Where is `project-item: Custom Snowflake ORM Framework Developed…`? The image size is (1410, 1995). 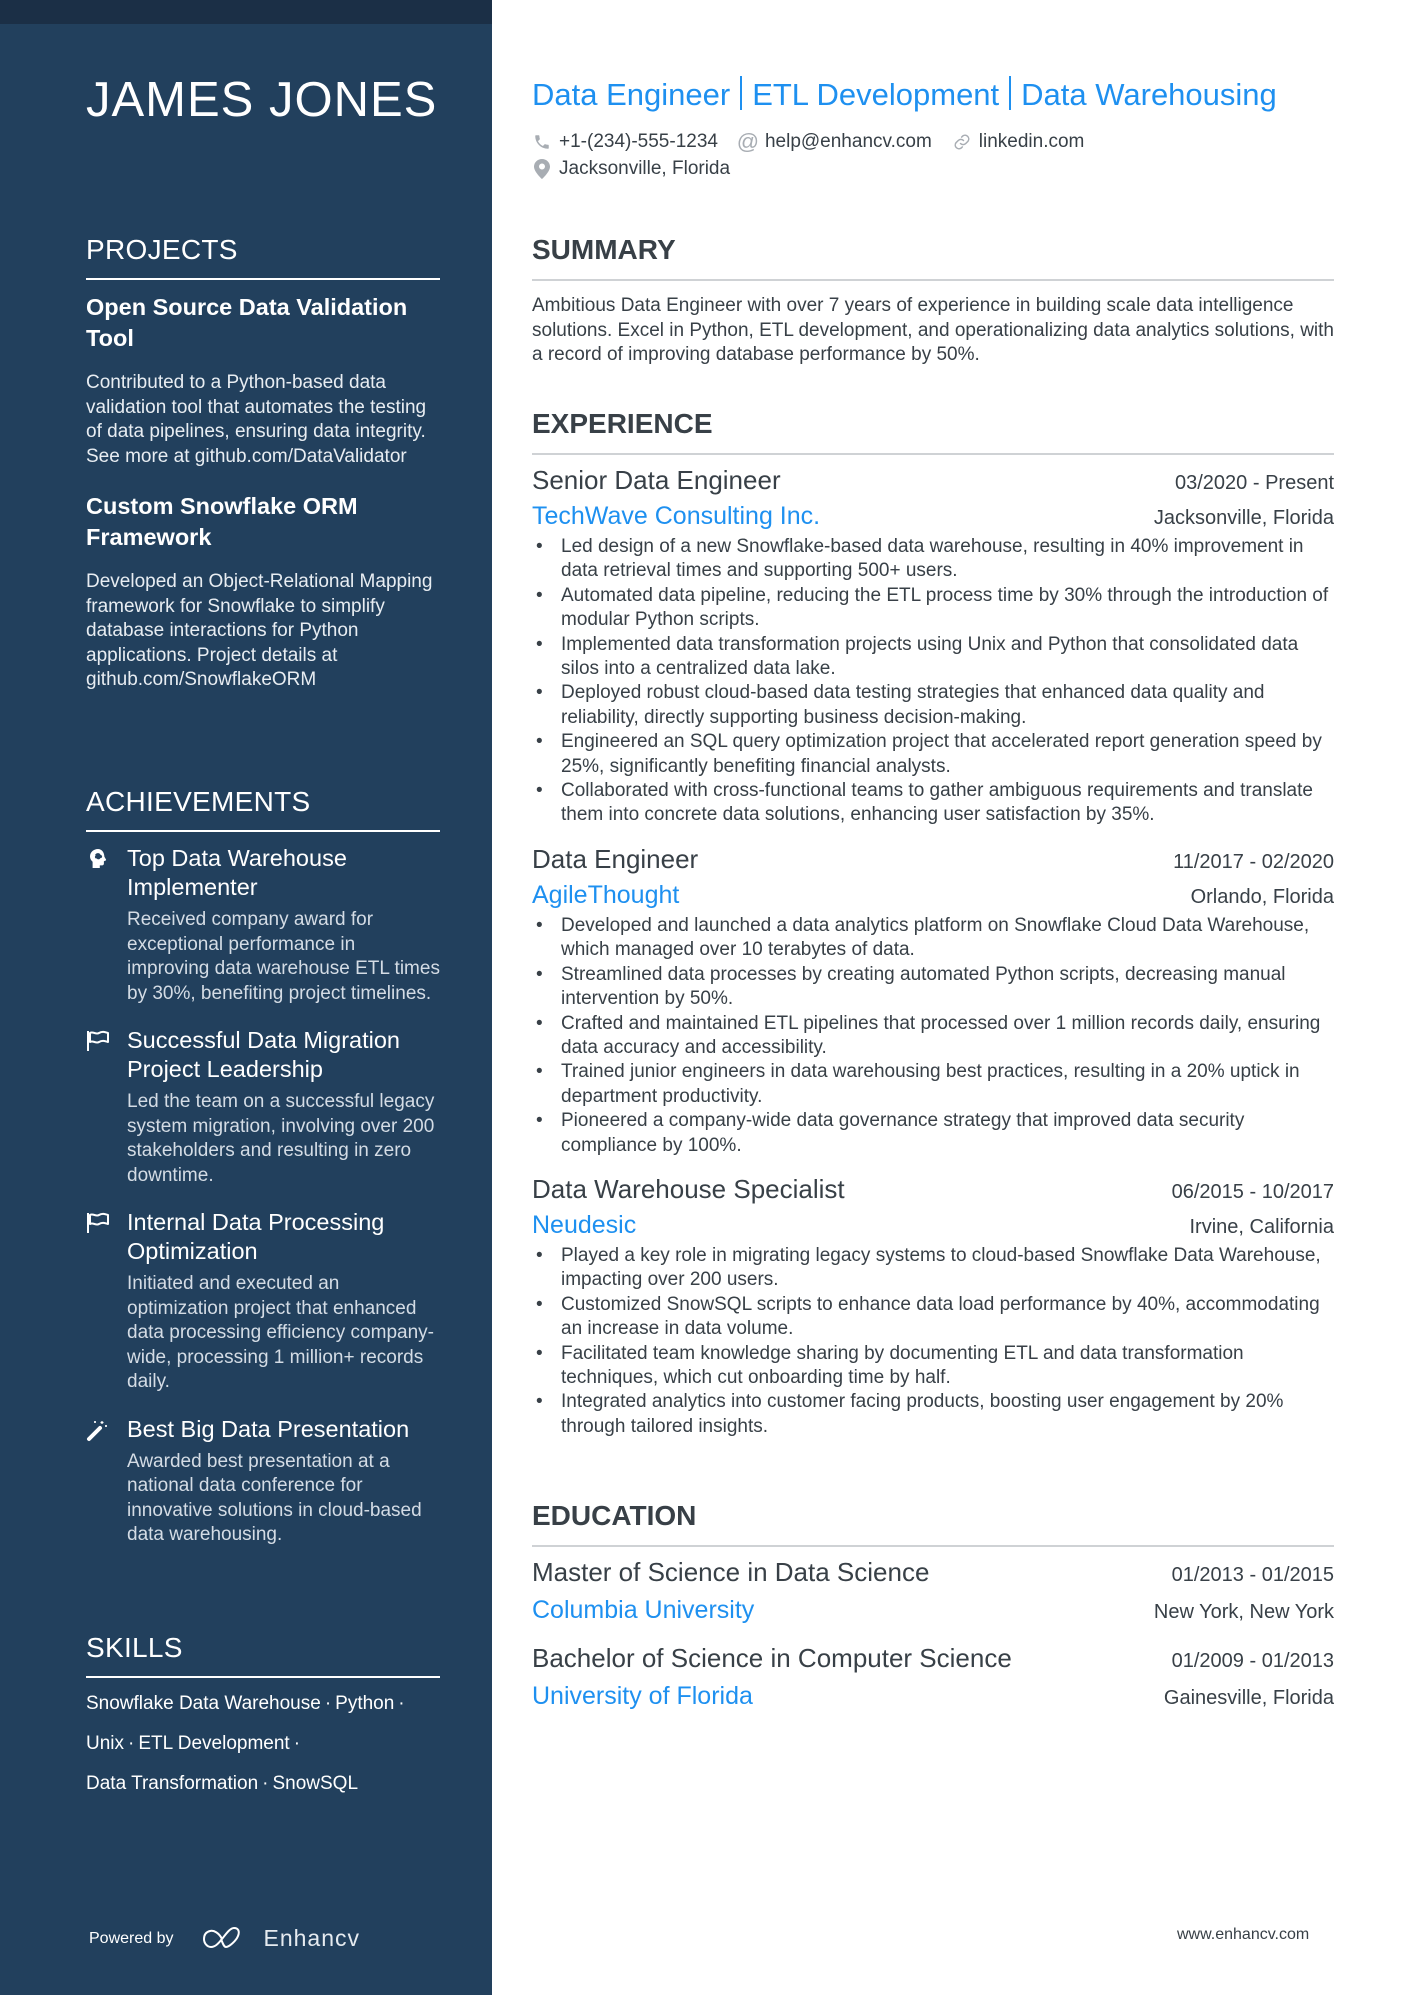 project-item: Custom Snowflake ORM Framework Developed… is located at coordinates (263, 592).